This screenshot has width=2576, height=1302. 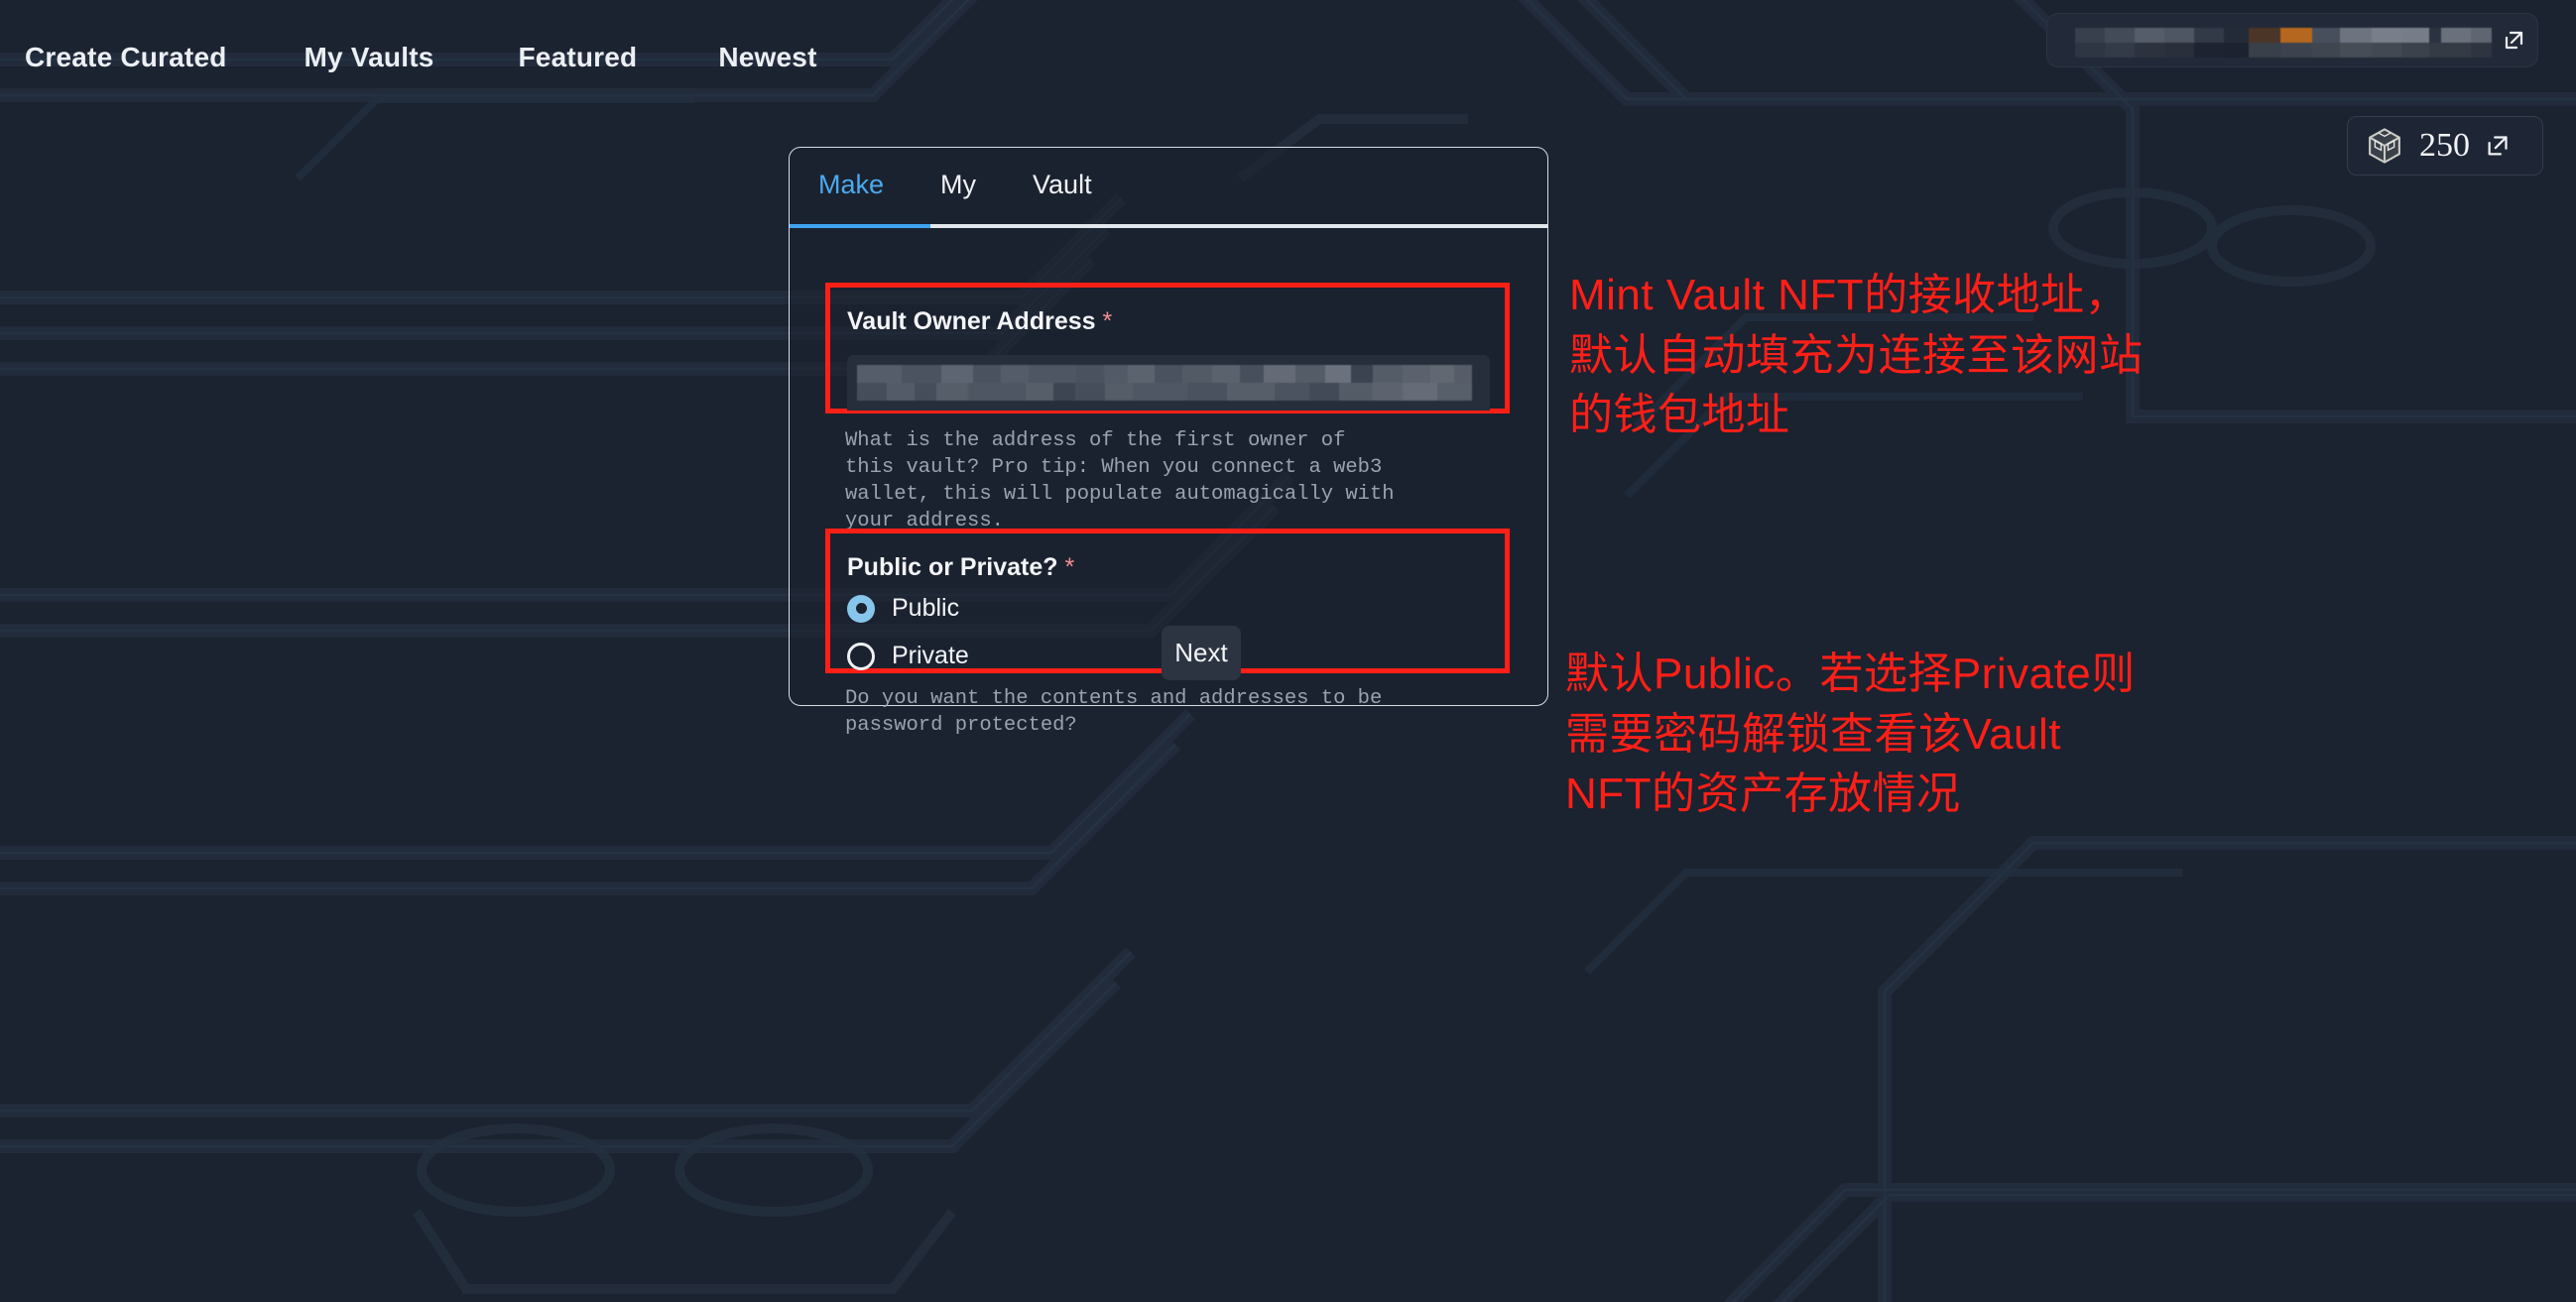 What do you see at coordinates (1201, 653) in the screenshot?
I see `next-button: Next` at bounding box center [1201, 653].